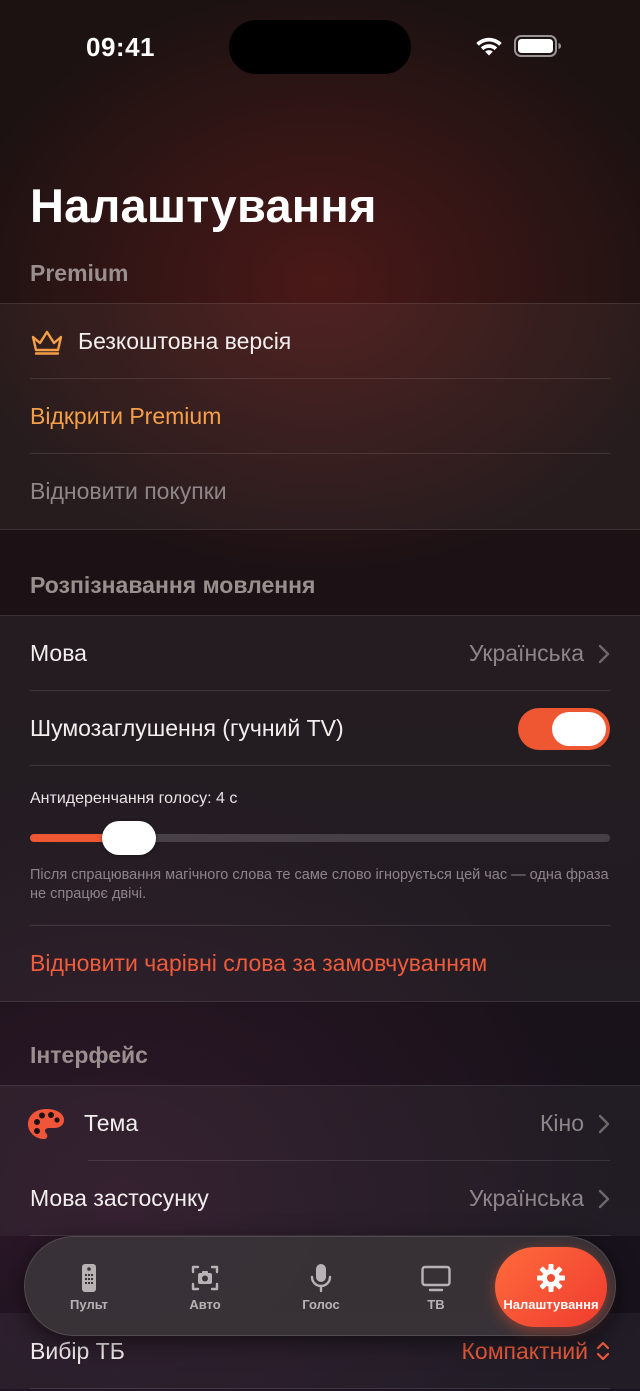  I want to click on free-version-row: Безкоштовна версія, so click(320, 341).